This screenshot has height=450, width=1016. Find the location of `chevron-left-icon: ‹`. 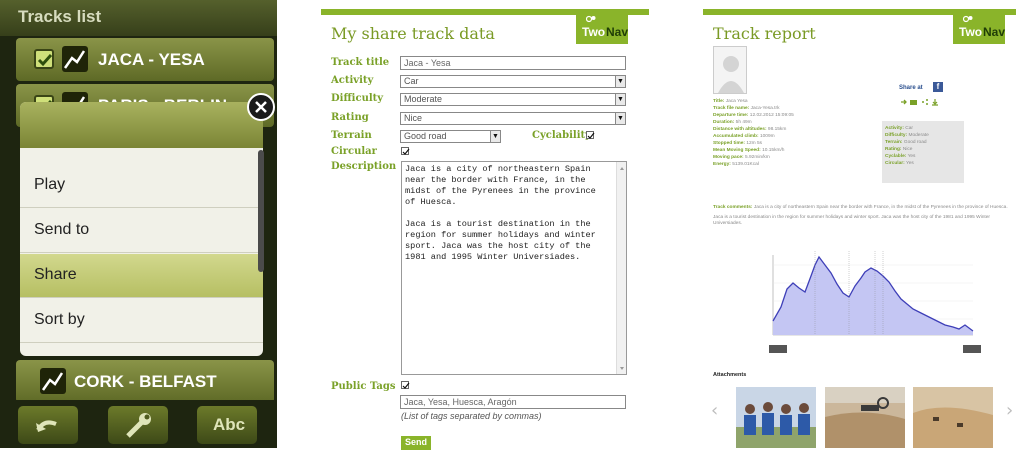

chevron-left-icon: ‹ is located at coordinates (714, 410).